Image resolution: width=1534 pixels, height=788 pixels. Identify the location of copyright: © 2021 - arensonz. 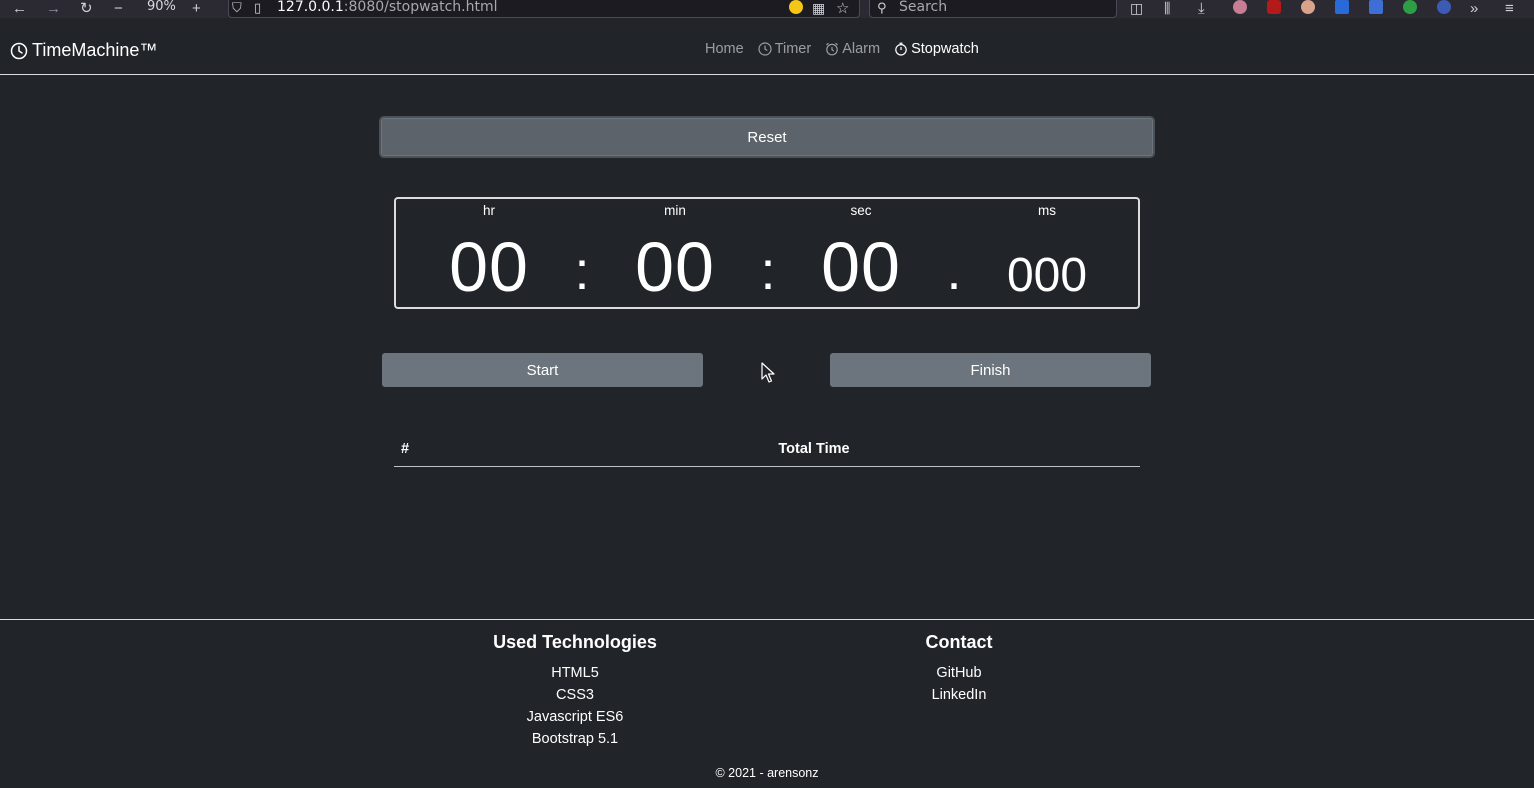
(767, 773).